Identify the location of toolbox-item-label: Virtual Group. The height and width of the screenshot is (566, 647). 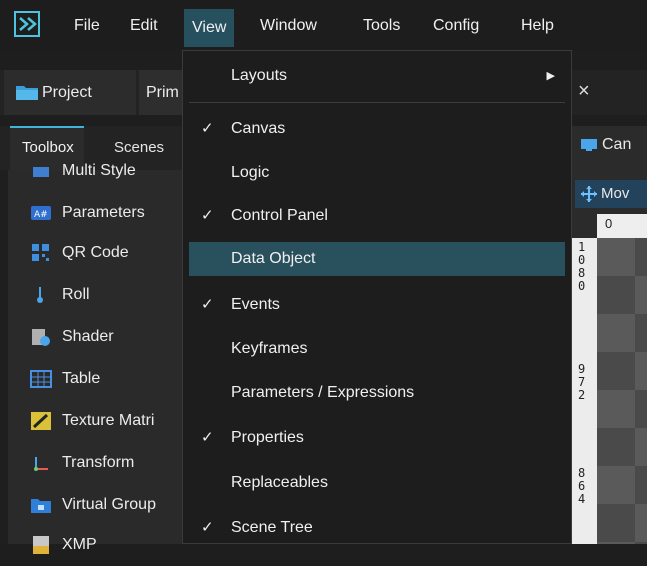
(109, 504).